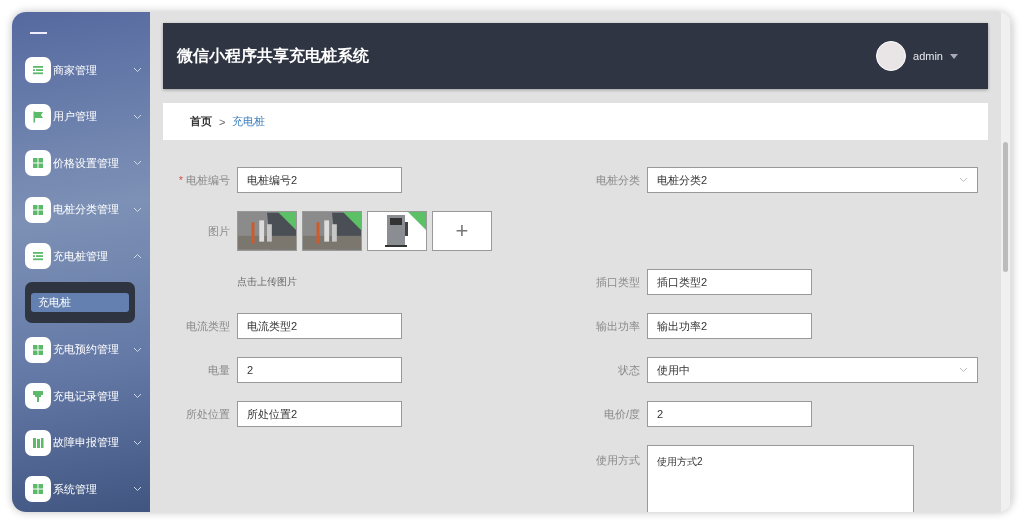 The image size is (1024, 524). What do you see at coordinates (203, 180) in the screenshot?
I see `field-label: * 电桩编号` at bounding box center [203, 180].